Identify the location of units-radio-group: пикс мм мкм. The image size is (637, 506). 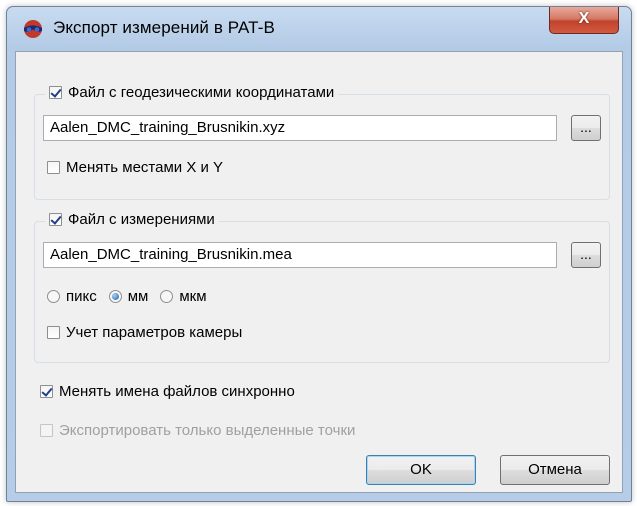
(133, 296).